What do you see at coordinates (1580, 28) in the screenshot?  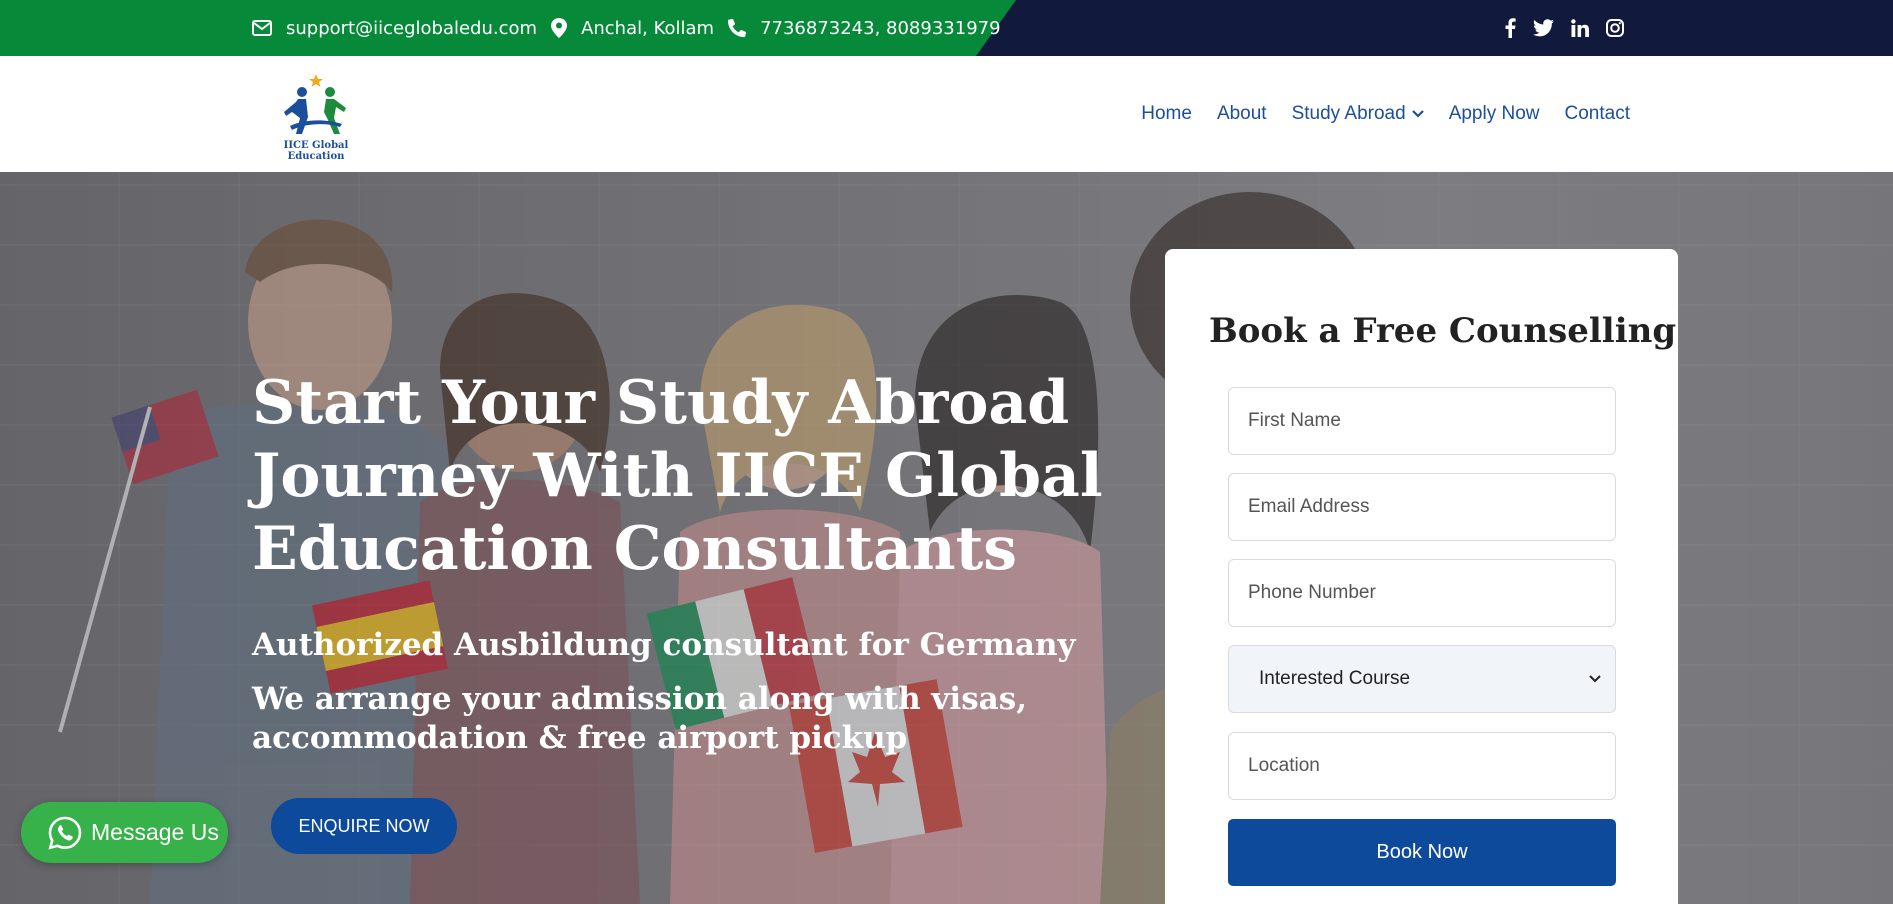 I see `linkedin-icon` at bounding box center [1580, 28].